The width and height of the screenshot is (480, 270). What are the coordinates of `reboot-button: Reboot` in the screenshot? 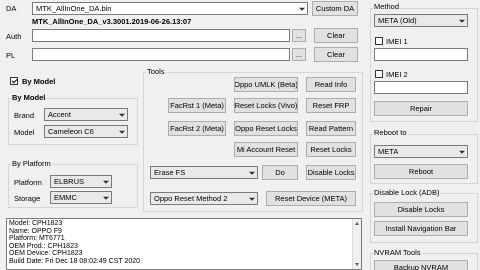 It's located at (421, 171).